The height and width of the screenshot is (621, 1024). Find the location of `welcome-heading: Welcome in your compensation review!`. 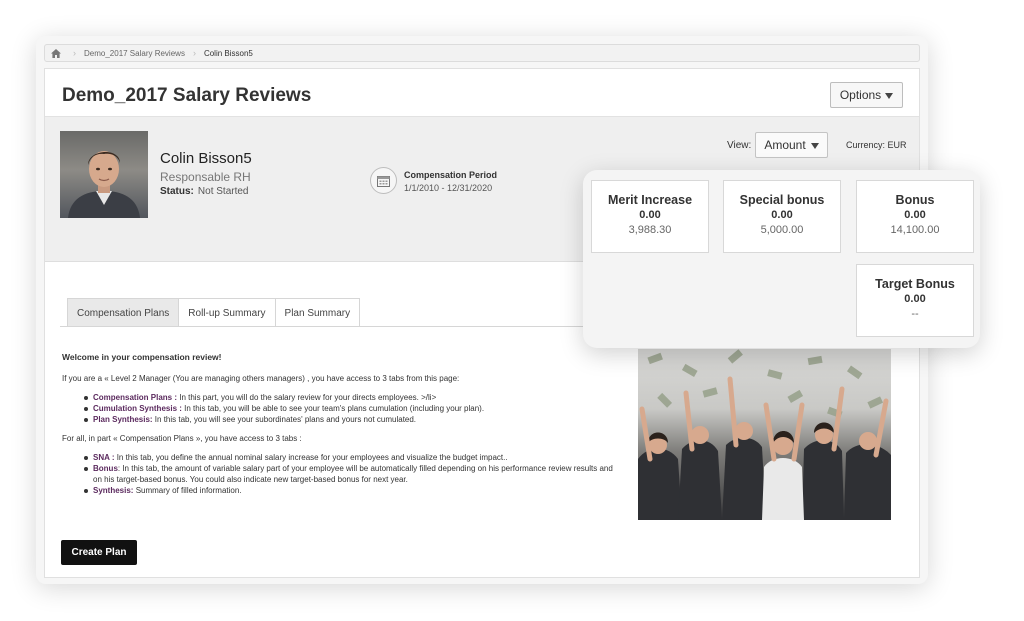

welcome-heading: Welcome in your compensation review! is located at coordinates (142, 357).